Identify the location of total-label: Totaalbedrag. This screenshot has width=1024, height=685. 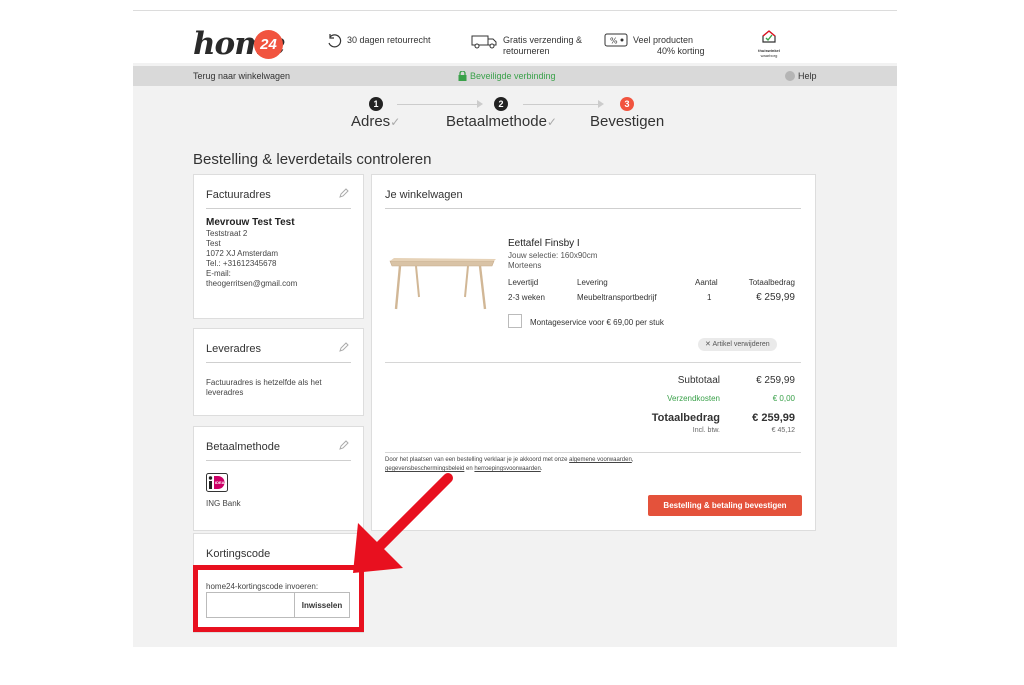
(685, 418).